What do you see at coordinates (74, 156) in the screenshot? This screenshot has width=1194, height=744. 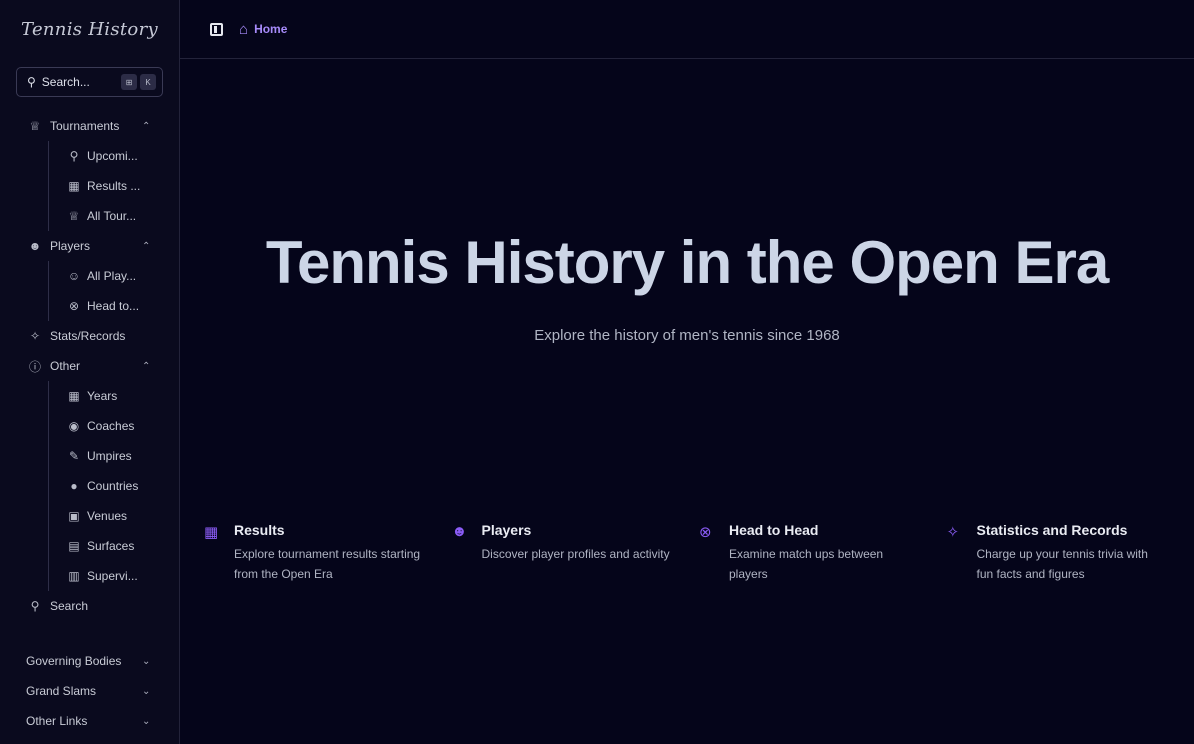 I see `racket-icon: ⚲` at bounding box center [74, 156].